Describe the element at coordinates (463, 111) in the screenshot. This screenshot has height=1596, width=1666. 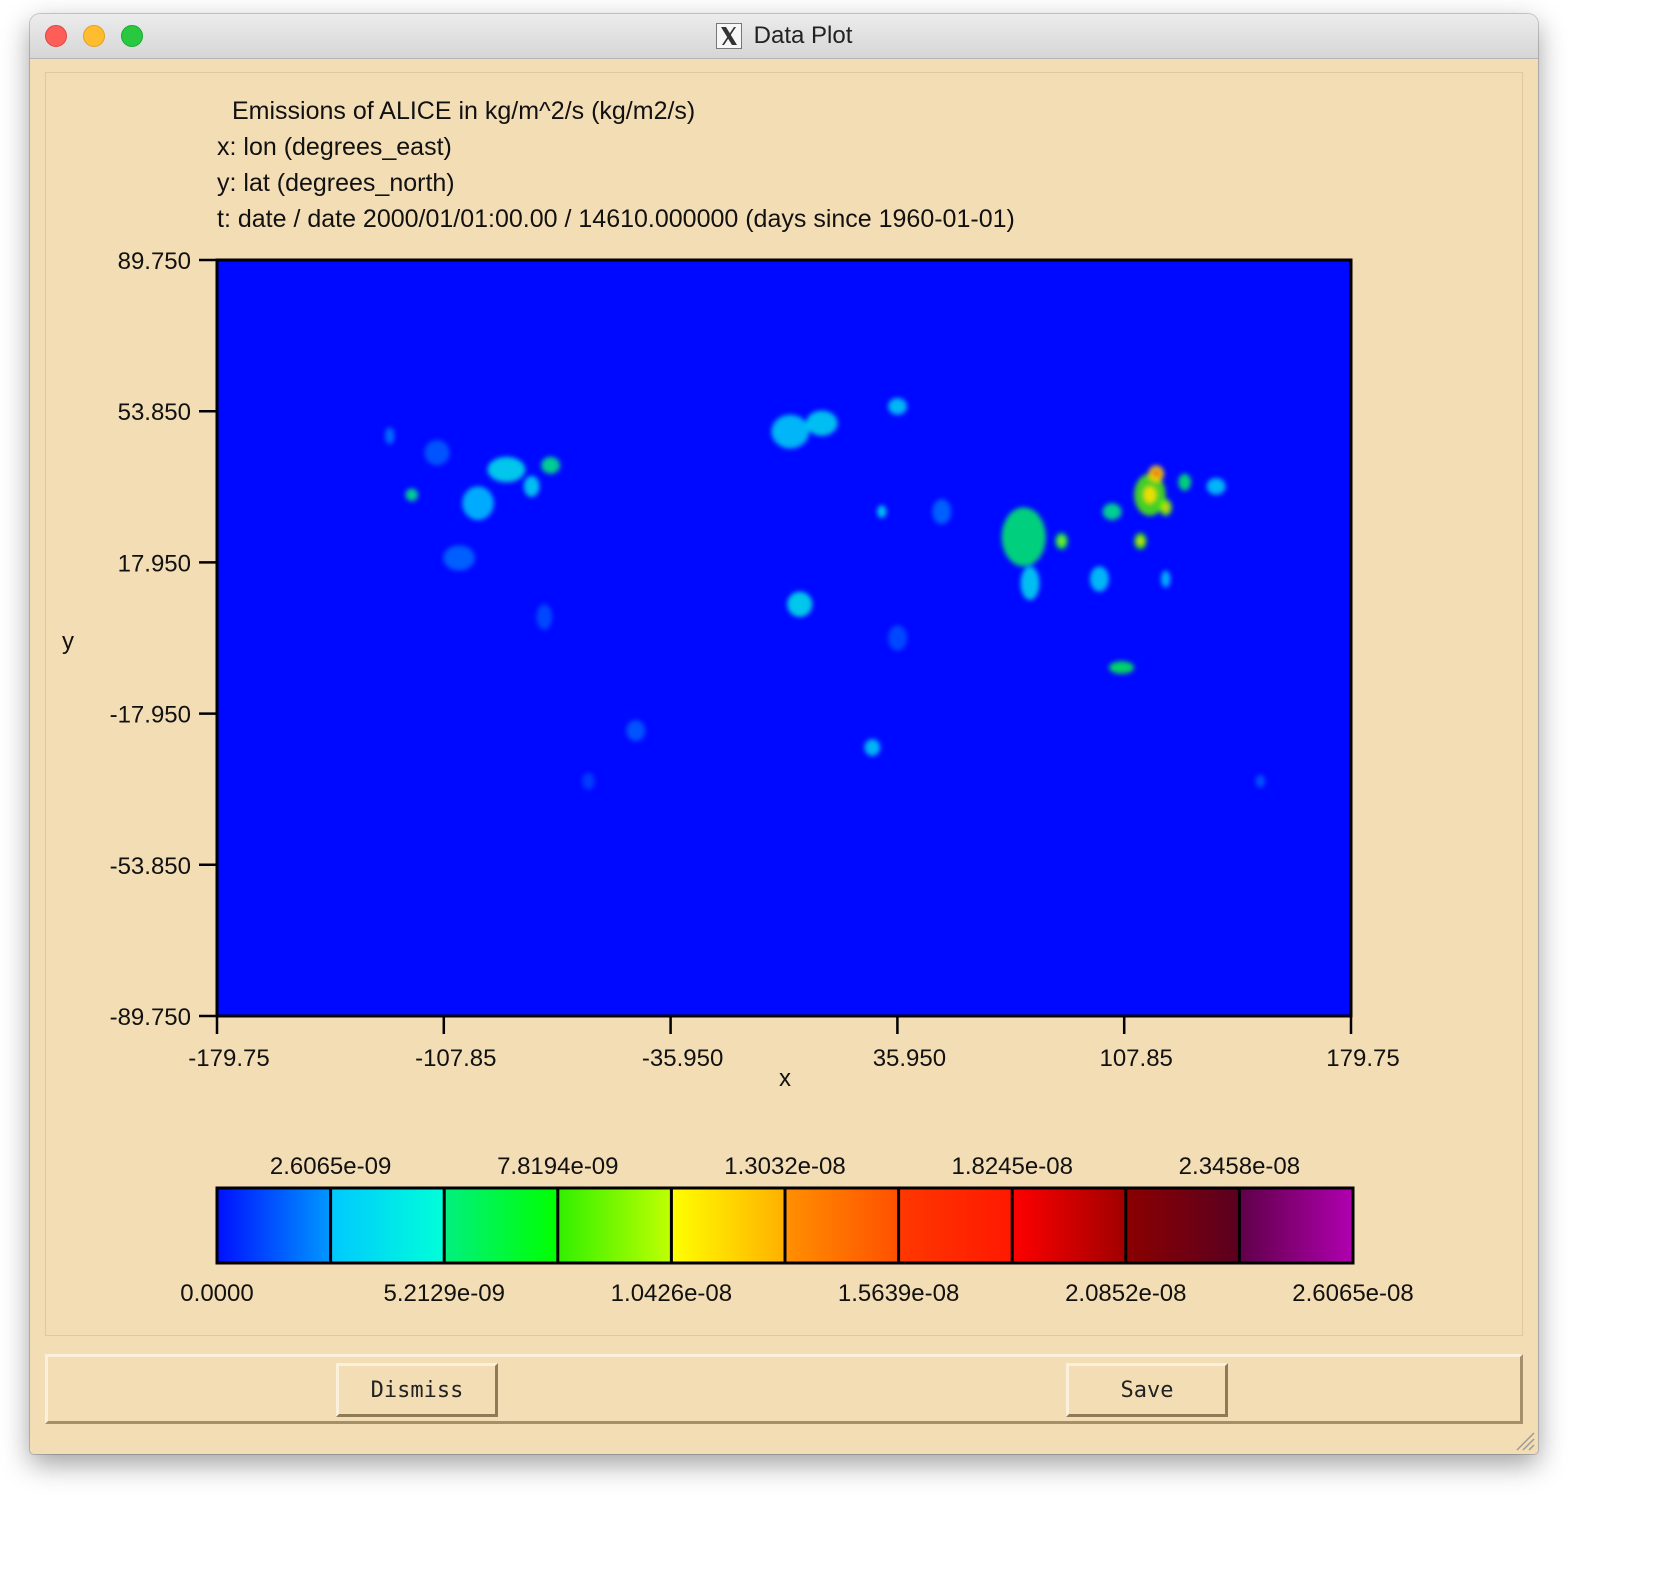
I see `plot-header-line: Emissions of ALICE in kg/m^2/s (kg/m2/s)` at that location.